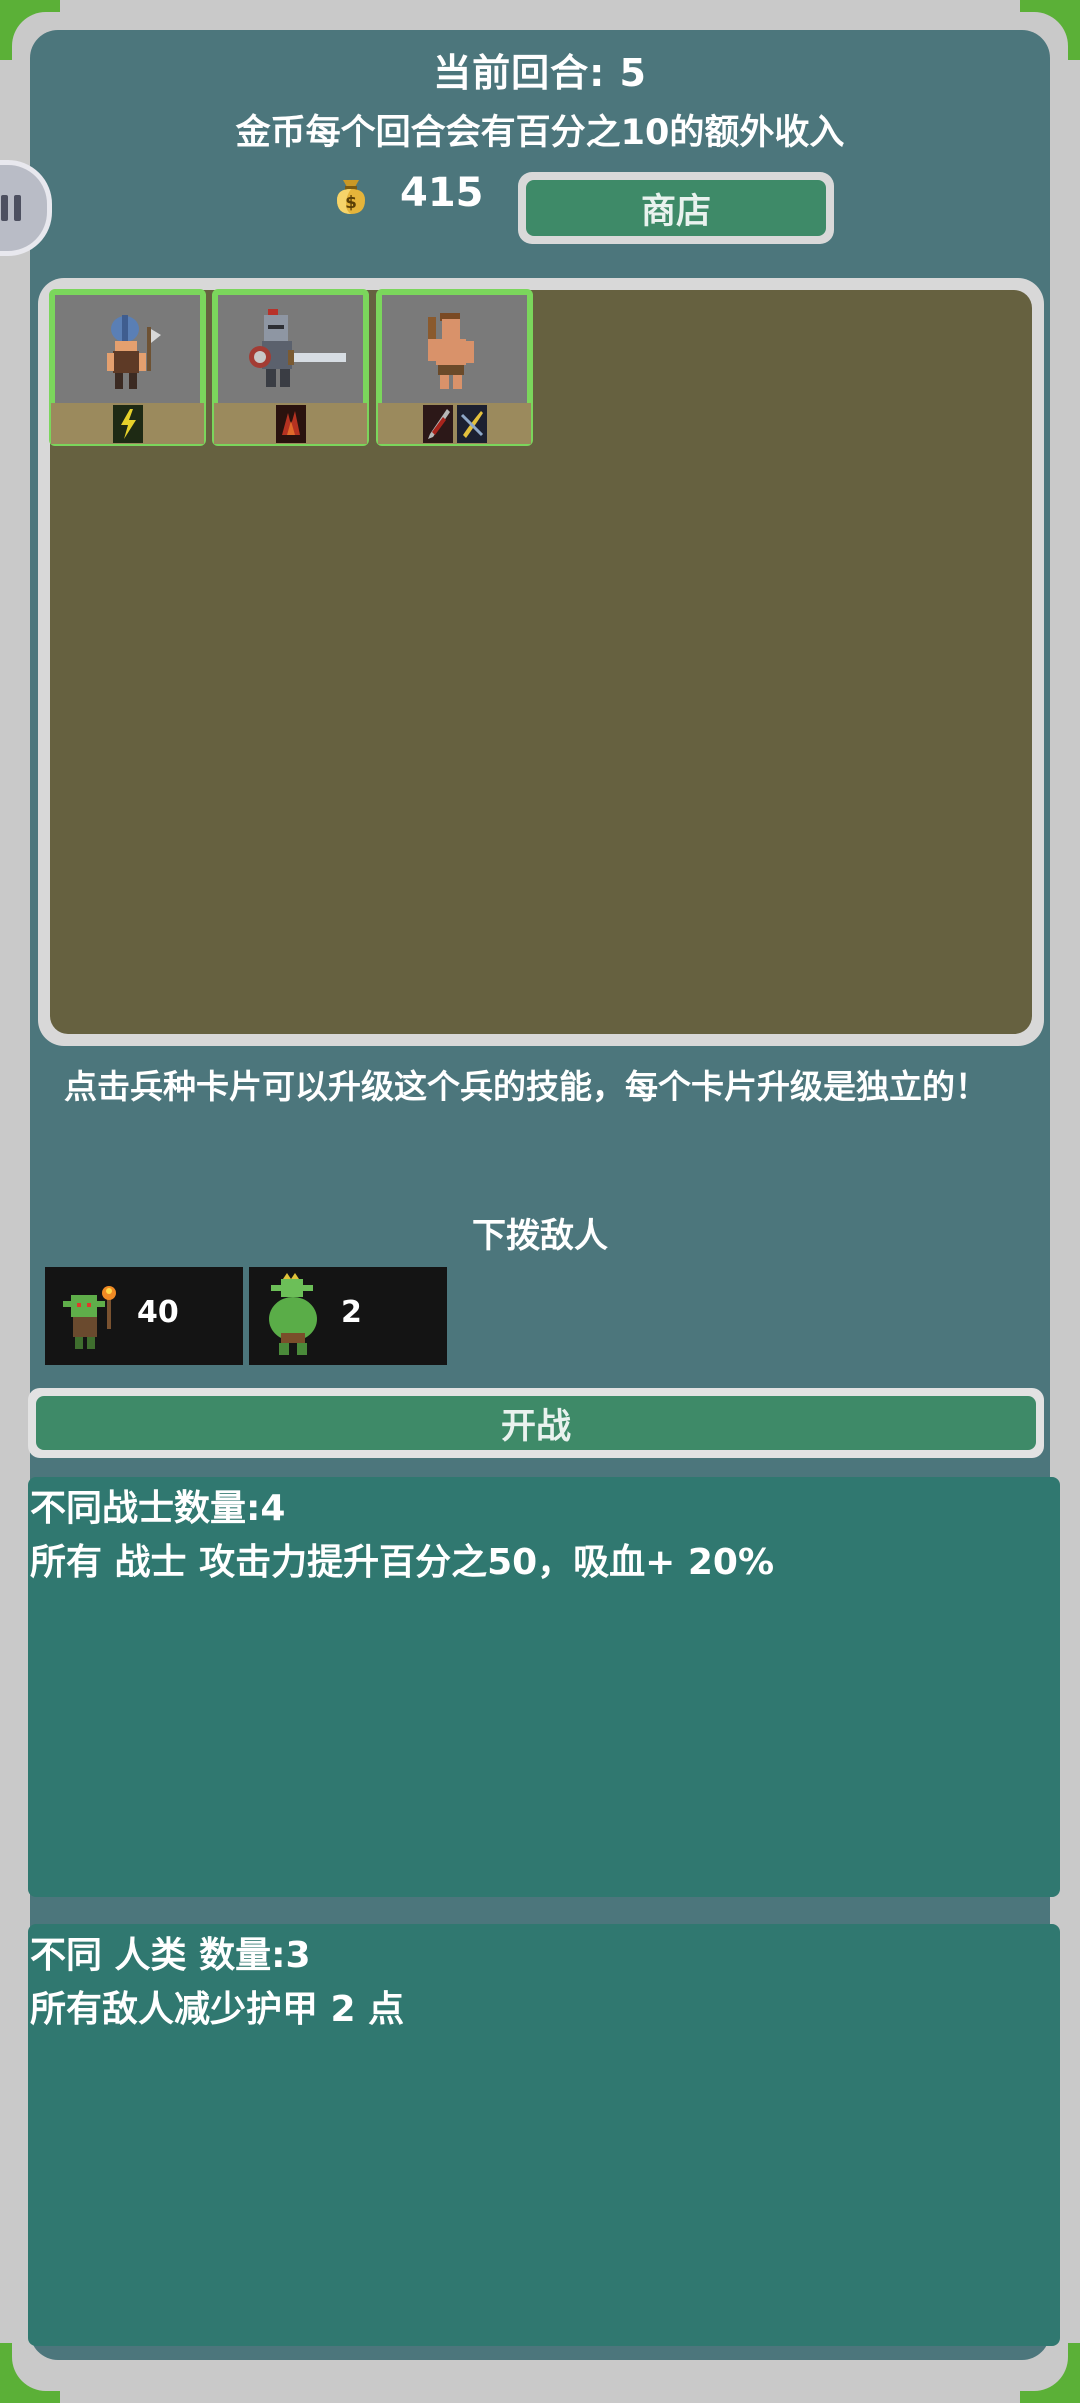 This screenshot has width=1080, height=2403. I want to click on next-enemies-title: 下拨敌人, so click(540, 1236).